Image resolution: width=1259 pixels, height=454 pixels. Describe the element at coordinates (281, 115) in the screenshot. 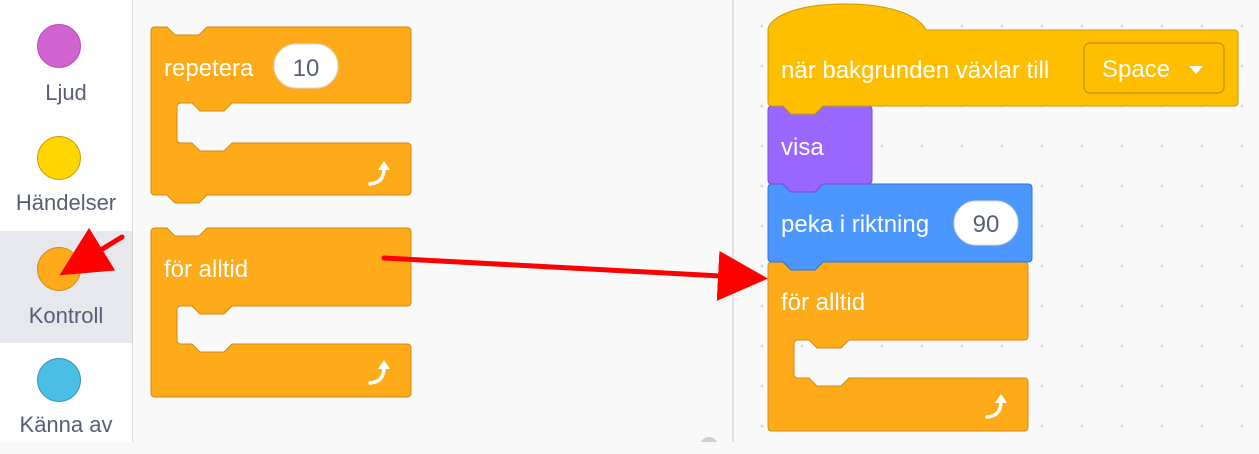

I see `repeat-block: repetera 10` at that location.